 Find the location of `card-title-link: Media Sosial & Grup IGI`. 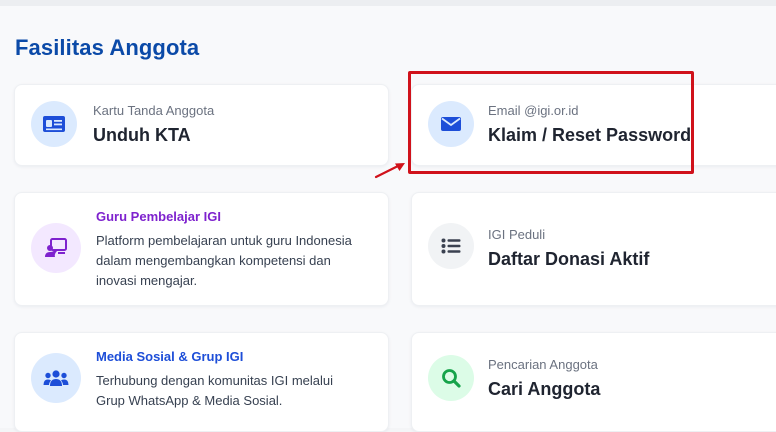

card-title-link: Media Sosial & Grup IGI is located at coordinates (169, 356).